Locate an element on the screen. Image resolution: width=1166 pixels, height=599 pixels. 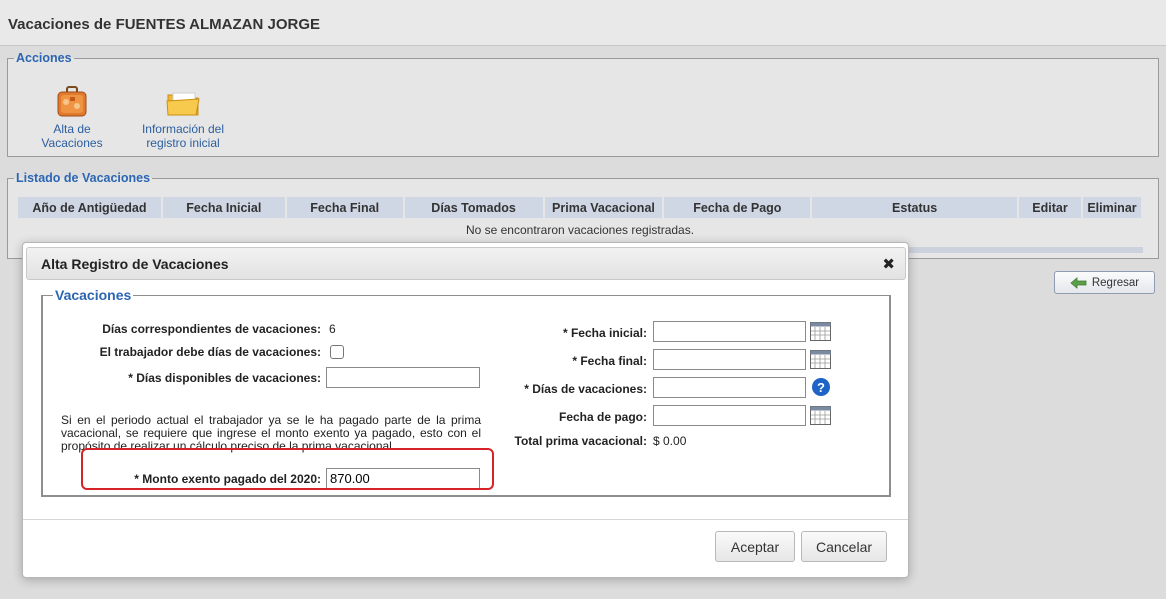
regresar-label: Regresar is located at coordinates (1115, 282).